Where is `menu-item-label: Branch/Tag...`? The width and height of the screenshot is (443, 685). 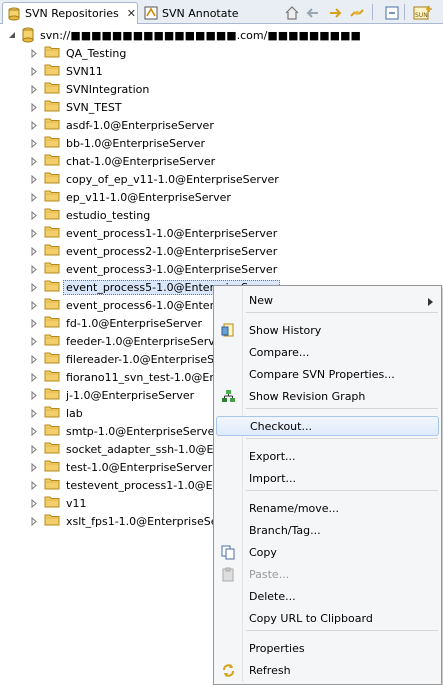 menu-item-label: Branch/Tag... is located at coordinates (285, 530).